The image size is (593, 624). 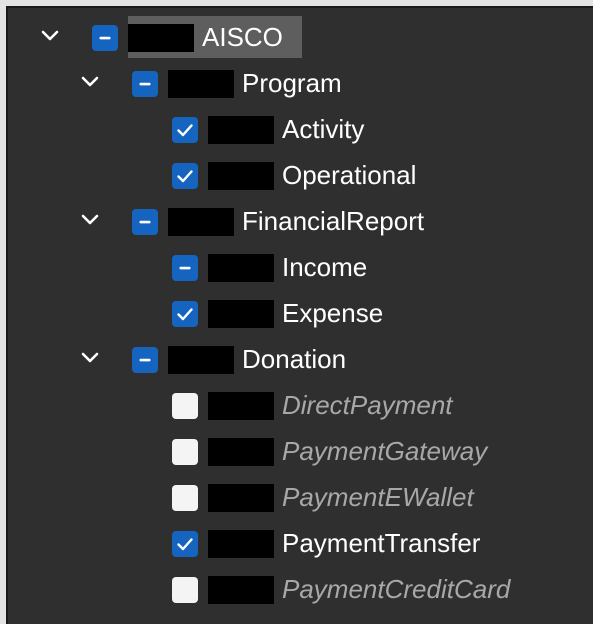 I want to click on tree-row-group-program: Program, so click(x=300, y=83).